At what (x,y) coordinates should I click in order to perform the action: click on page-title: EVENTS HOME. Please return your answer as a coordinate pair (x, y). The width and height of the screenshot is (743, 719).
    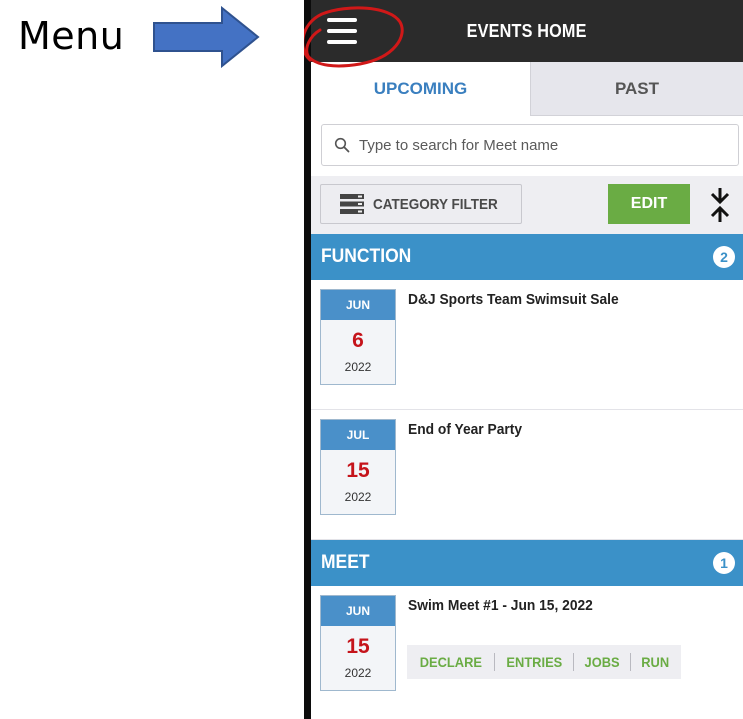
    Looking at the image, I should click on (527, 30).